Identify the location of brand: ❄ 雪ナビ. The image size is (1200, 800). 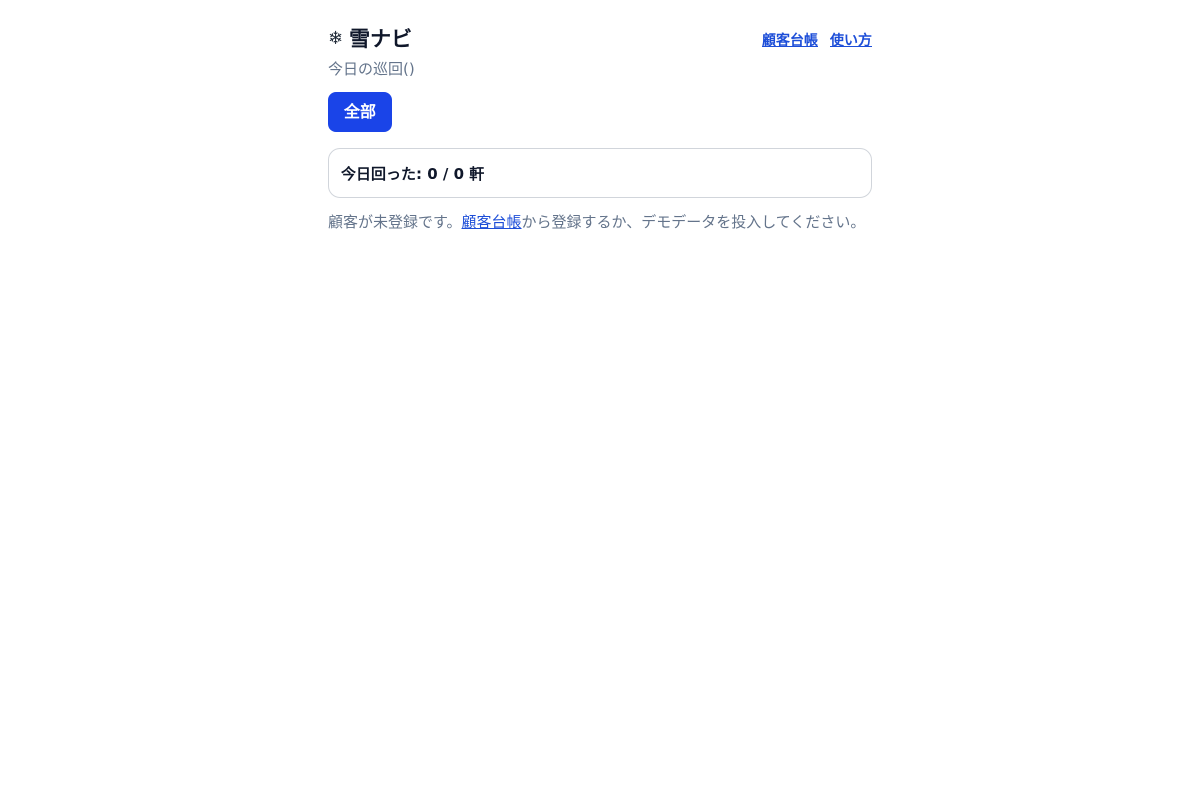
(370, 39).